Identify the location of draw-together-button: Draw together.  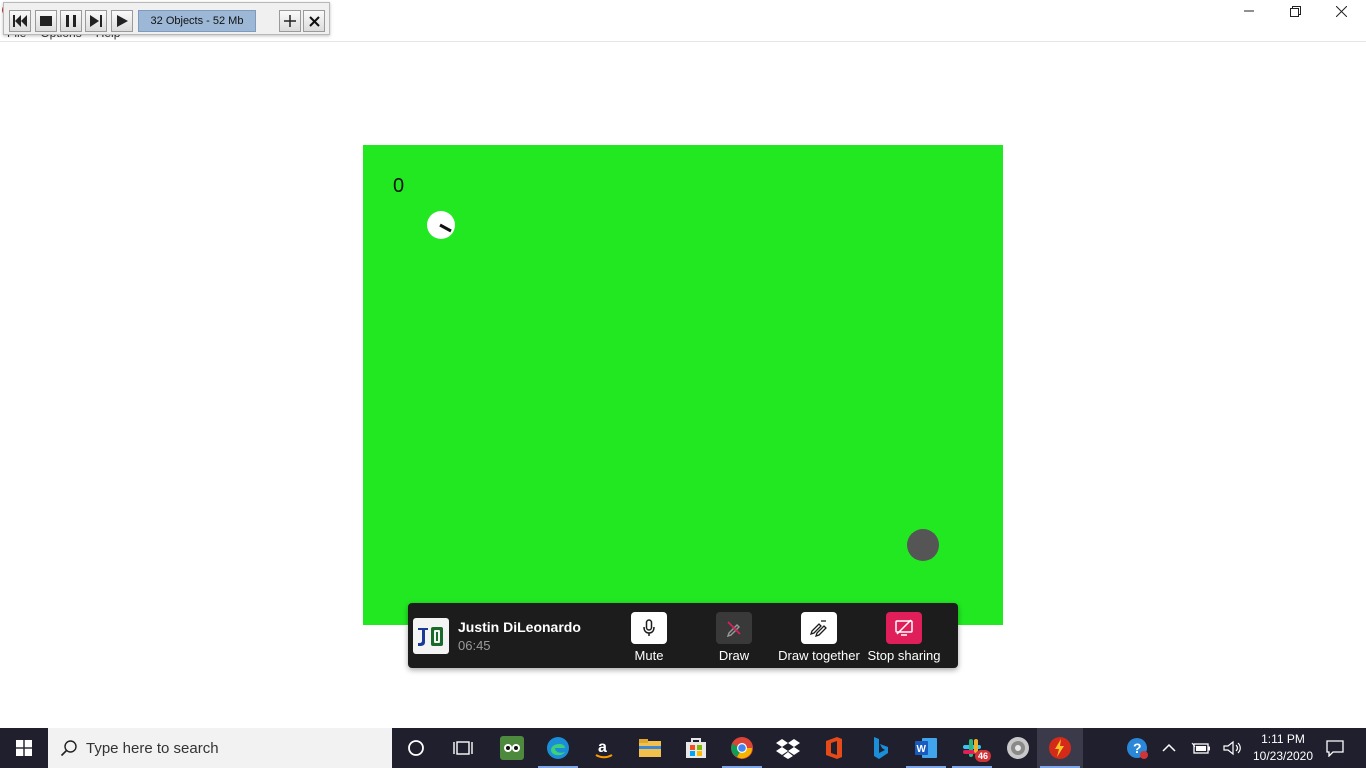
(819, 639).